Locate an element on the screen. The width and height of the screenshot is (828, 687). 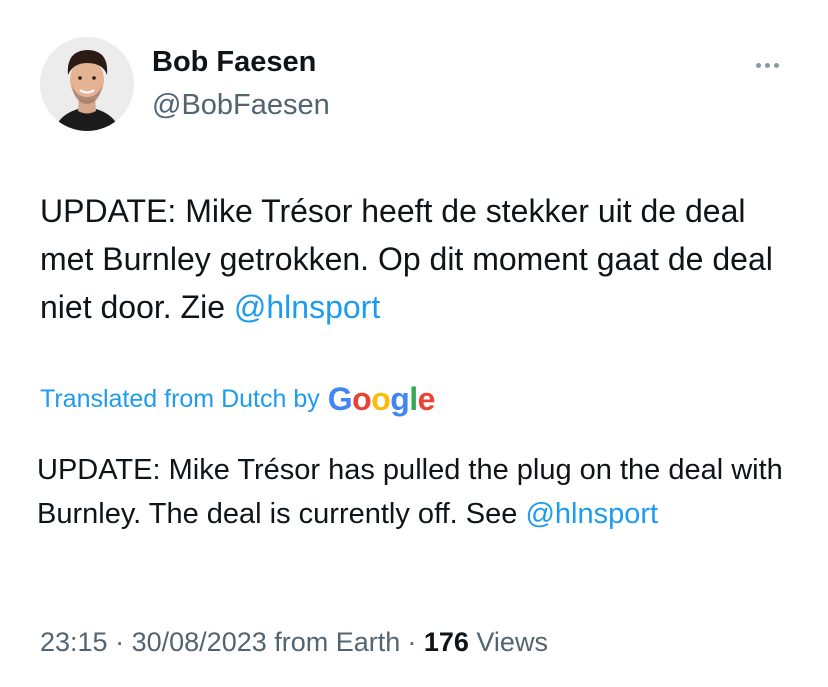
profile-photo-icon is located at coordinates (87, 84).